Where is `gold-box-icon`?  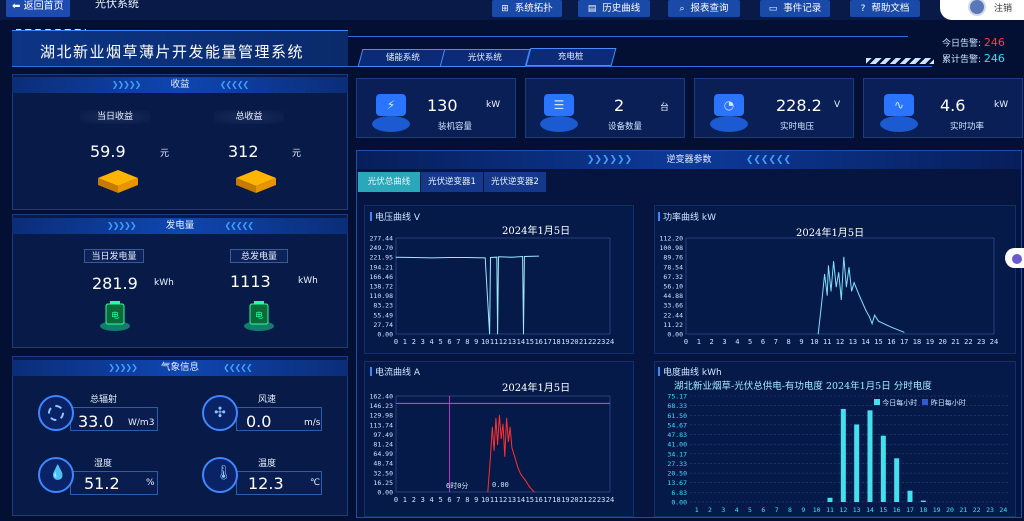
gold-box-icon is located at coordinates (118, 181).